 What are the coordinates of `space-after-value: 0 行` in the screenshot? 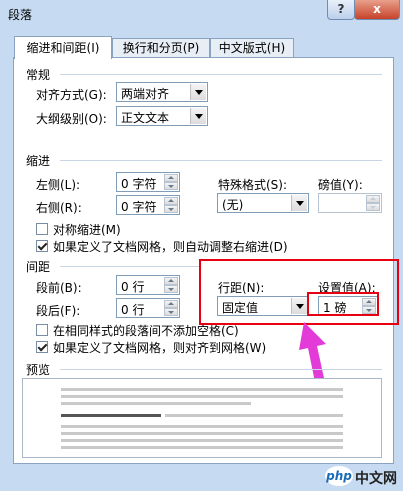 It's located at (133, 310).